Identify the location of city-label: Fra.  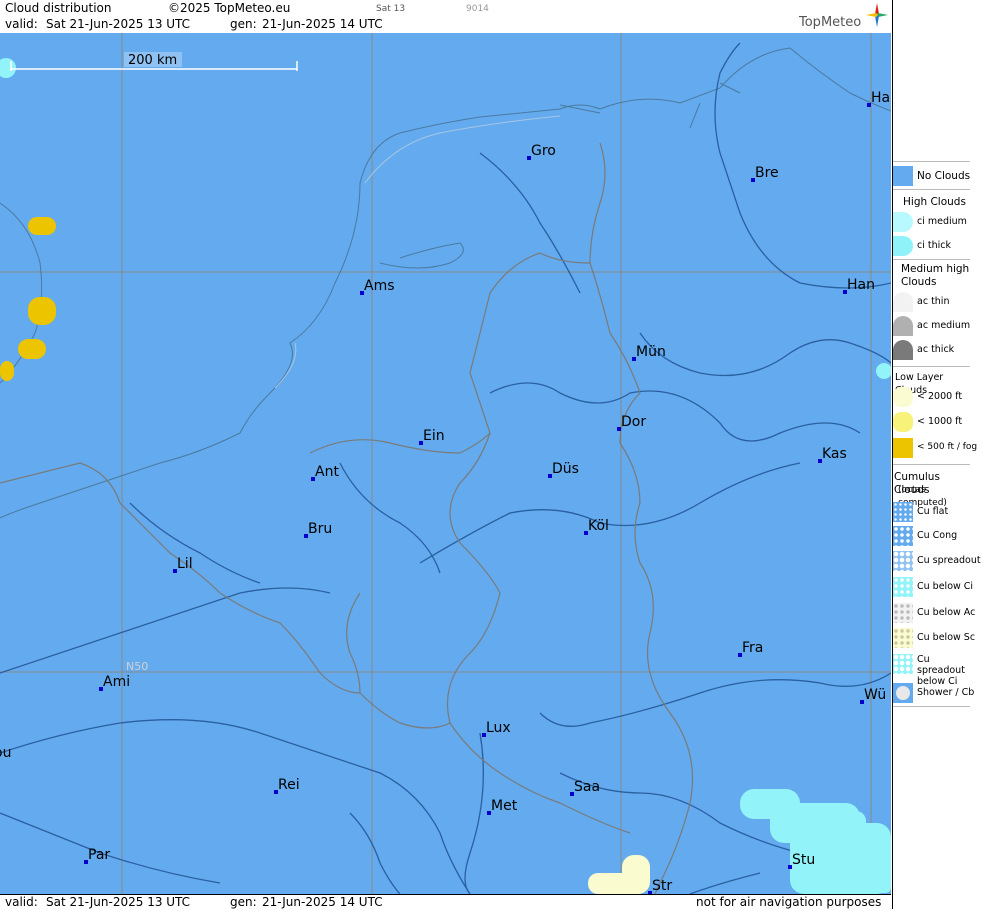
(752, 648).